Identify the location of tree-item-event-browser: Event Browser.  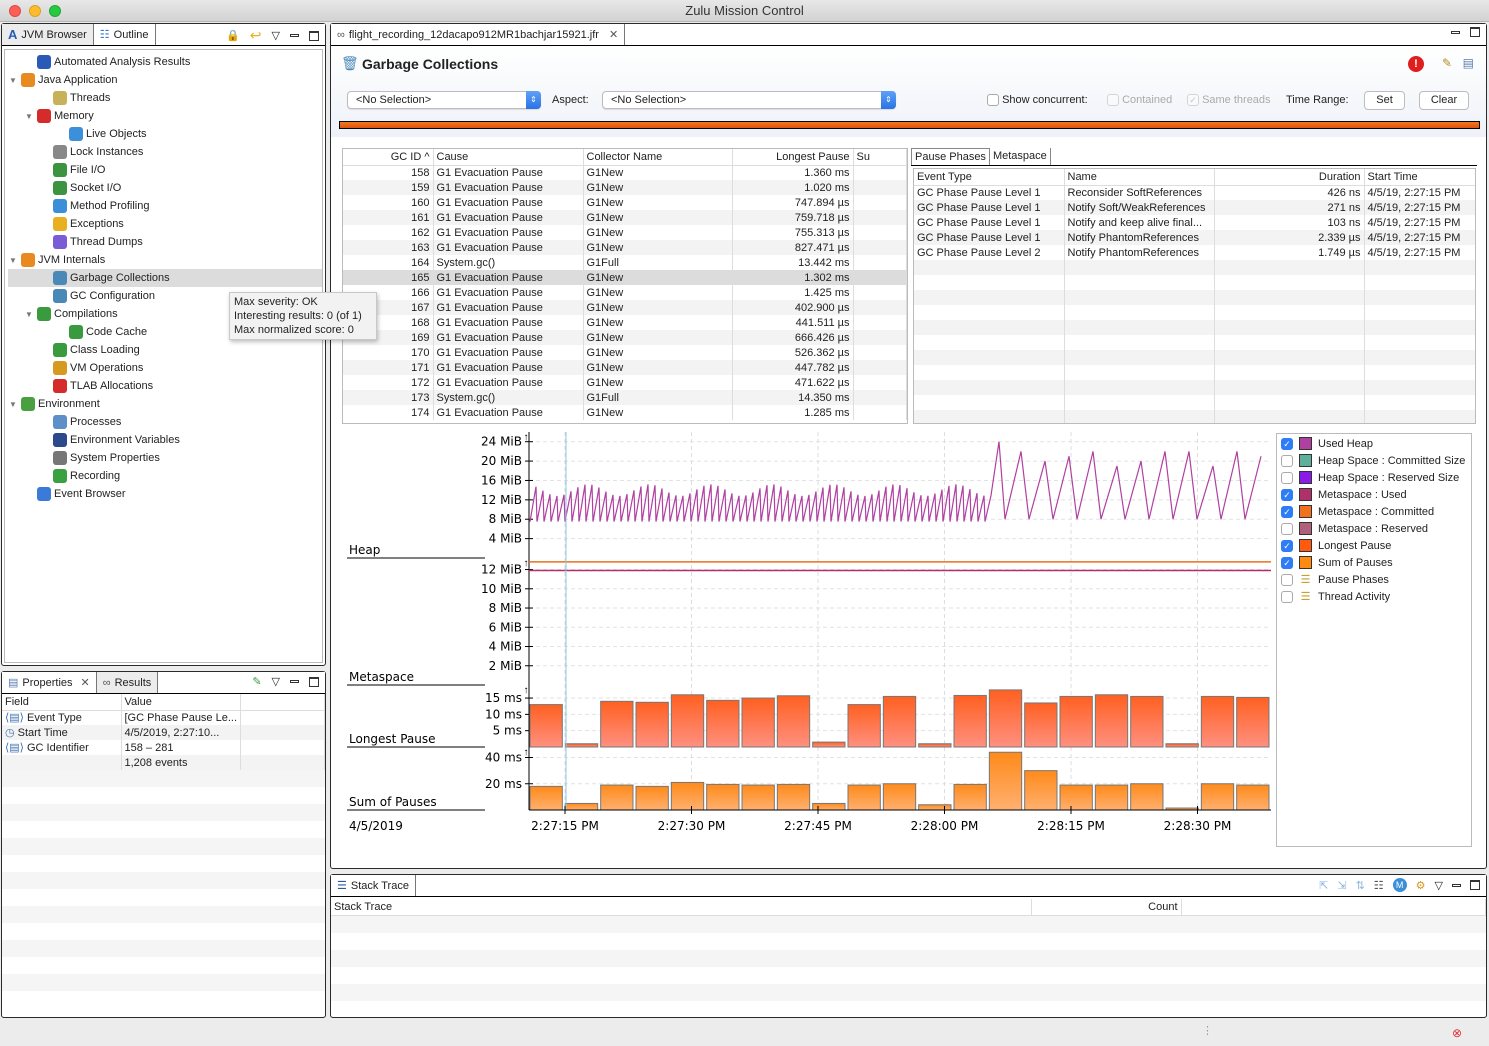
(165, 494).